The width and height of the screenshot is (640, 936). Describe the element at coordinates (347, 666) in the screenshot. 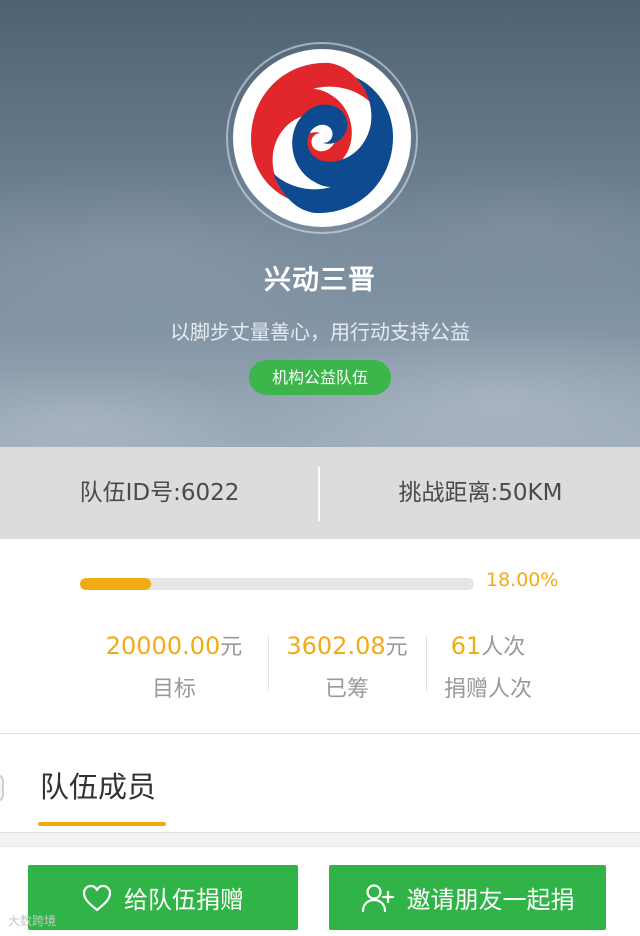

I see `stat-raised: 3602.08元 已筹` at that location.